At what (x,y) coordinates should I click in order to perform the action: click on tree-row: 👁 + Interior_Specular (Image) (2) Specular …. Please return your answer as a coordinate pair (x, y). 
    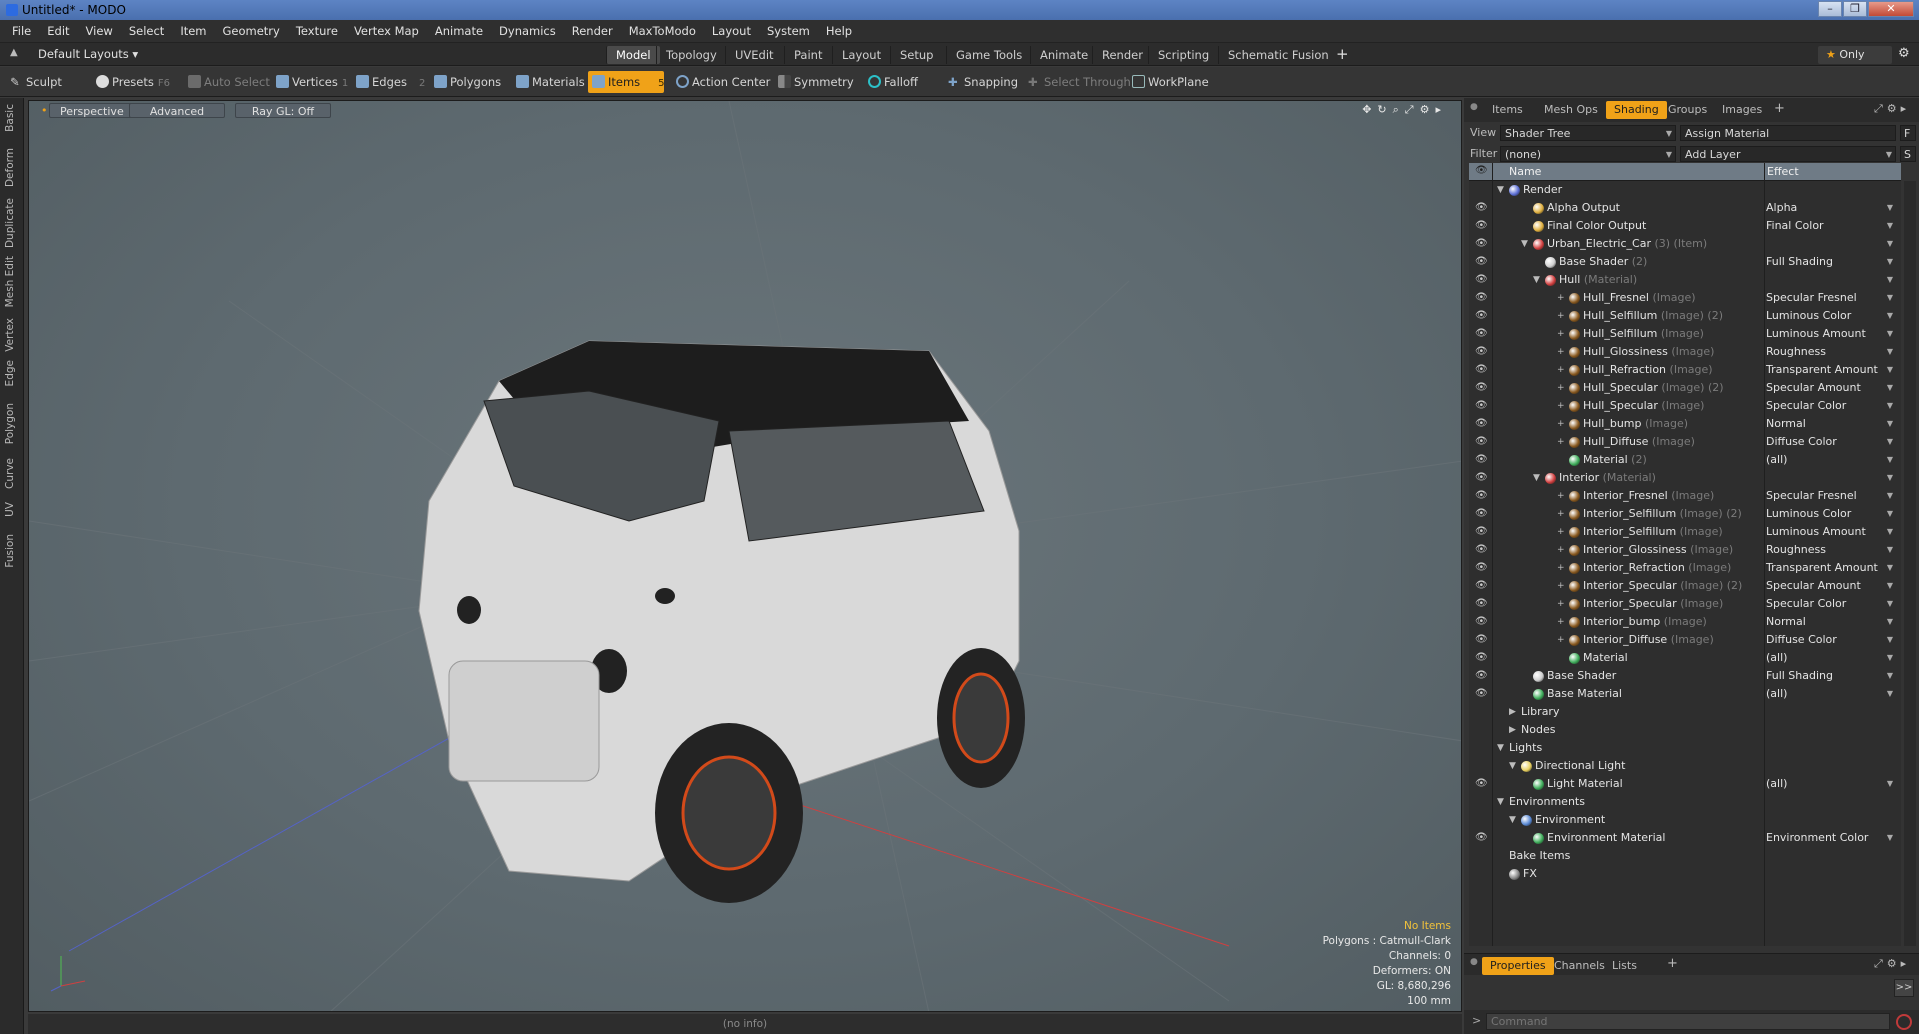
    Looking at the image, I should click on (1685, 586).